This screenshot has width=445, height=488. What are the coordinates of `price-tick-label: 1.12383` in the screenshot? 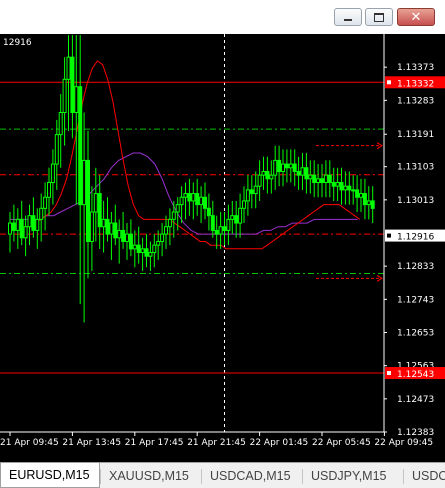 It's located at (415, 433).